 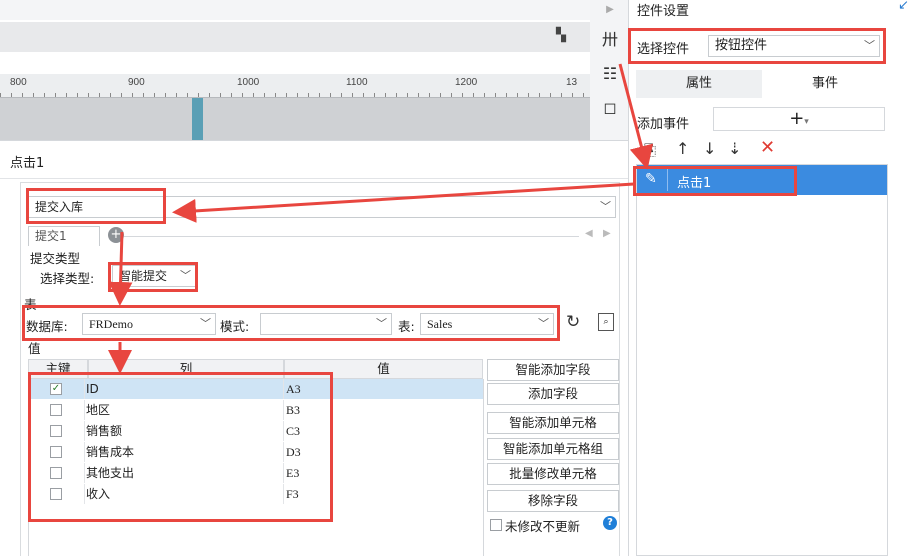 What do you see at coordinates (573, 322) in the screenshot?
I see `refresh-icon: ↻` at bounding box center [573, 322].